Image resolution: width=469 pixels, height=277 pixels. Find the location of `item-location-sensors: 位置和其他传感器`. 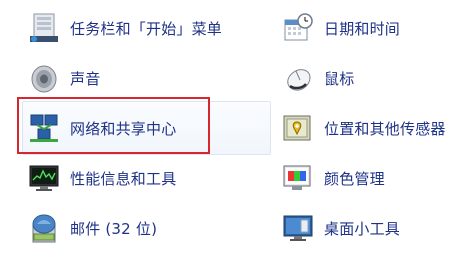

item-location-sensors: 位置和其他传感器 is located at coordinates (364, 128).